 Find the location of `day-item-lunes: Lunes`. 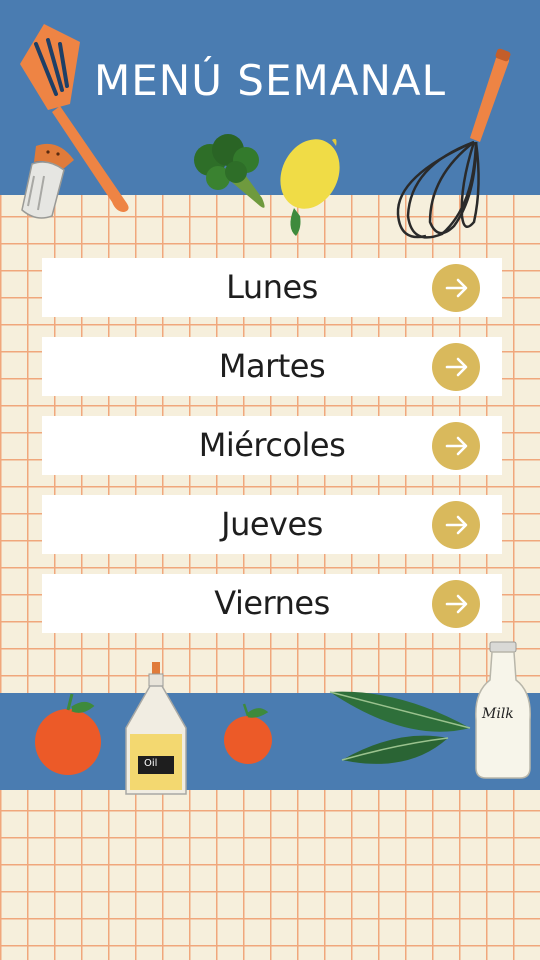

day-item-lunes: Lunes is located at coordinates (272, 287).